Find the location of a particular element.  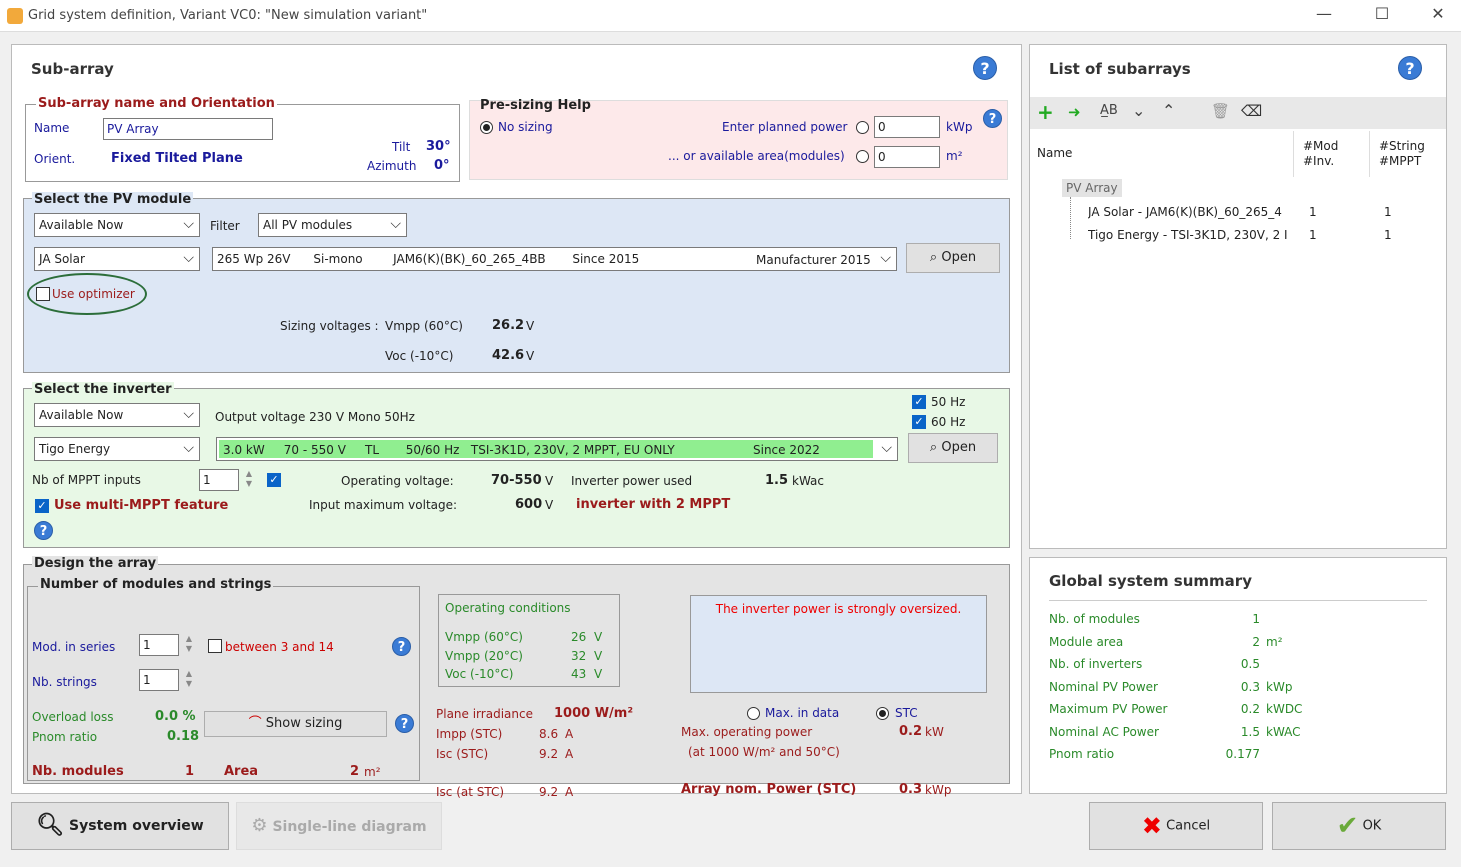

show-sizing-button: ⌒ Show sizing is located at coordinates (295, 724).